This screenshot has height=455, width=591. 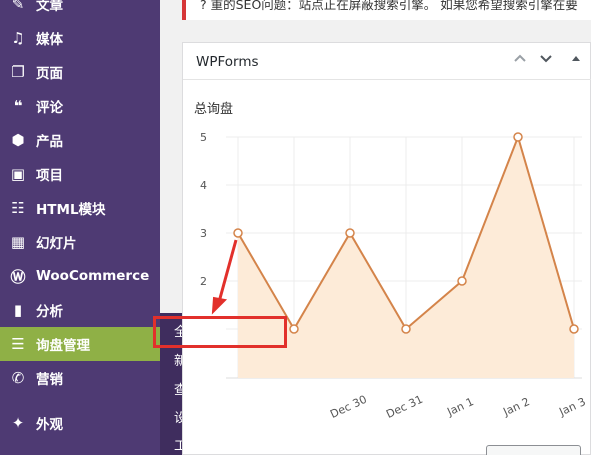 I want to click on annotation-arrow, so click(x=224, y=277).